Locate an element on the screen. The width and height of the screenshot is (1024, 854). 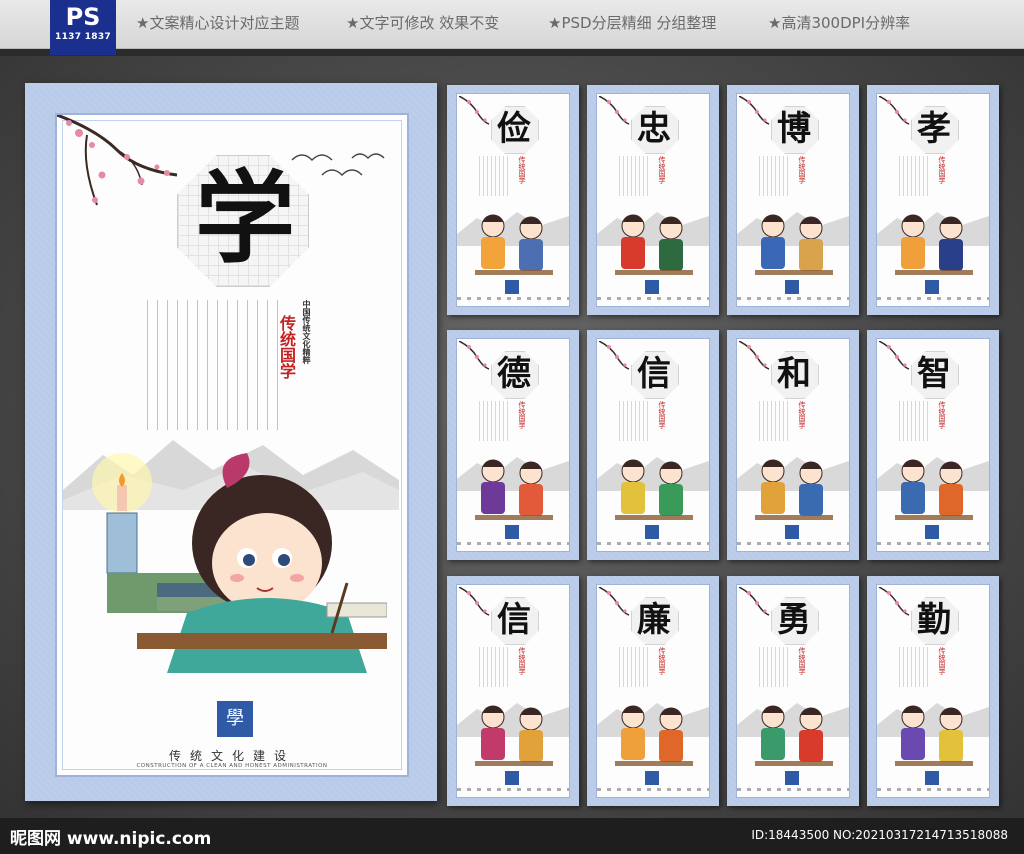
small-poster: 俭 传统国学 is located at coordinates (513, 200).